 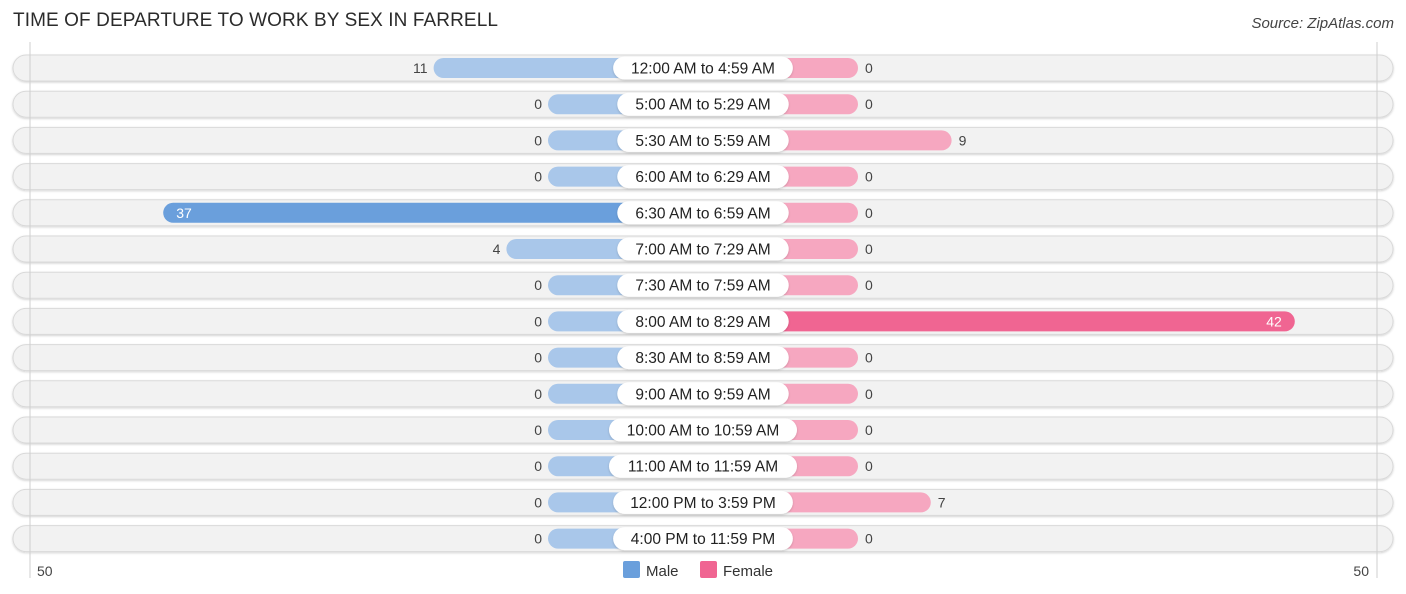 What do you see at coordinates (662, 571) in the screenshot?
I see `legend-male-label: Male` at bounding box center [662, 571].